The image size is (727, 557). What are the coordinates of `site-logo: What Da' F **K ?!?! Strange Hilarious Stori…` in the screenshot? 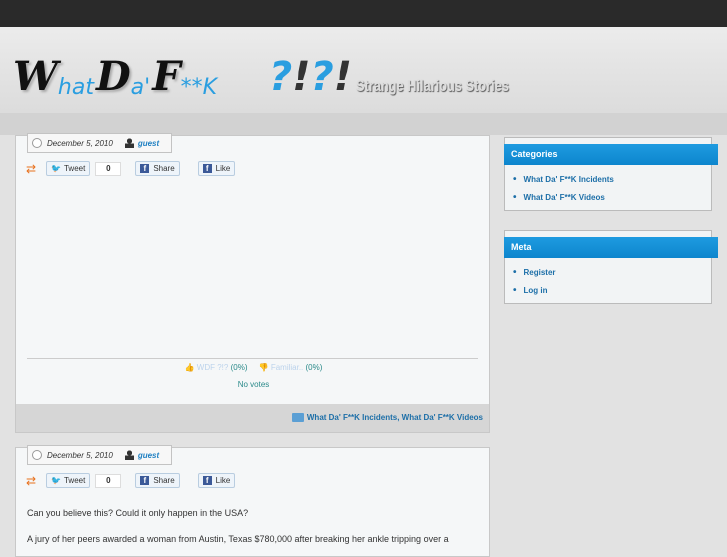 It's located at (280, 75).